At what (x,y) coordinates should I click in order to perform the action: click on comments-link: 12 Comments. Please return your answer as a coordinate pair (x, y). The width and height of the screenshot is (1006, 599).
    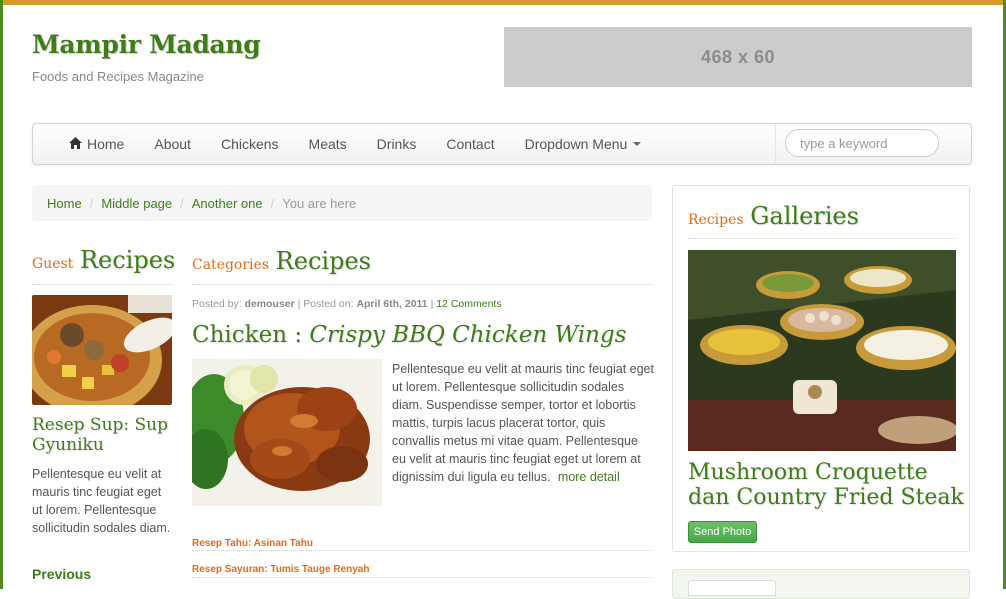
    Looking at the image, I should click on (468, 304).